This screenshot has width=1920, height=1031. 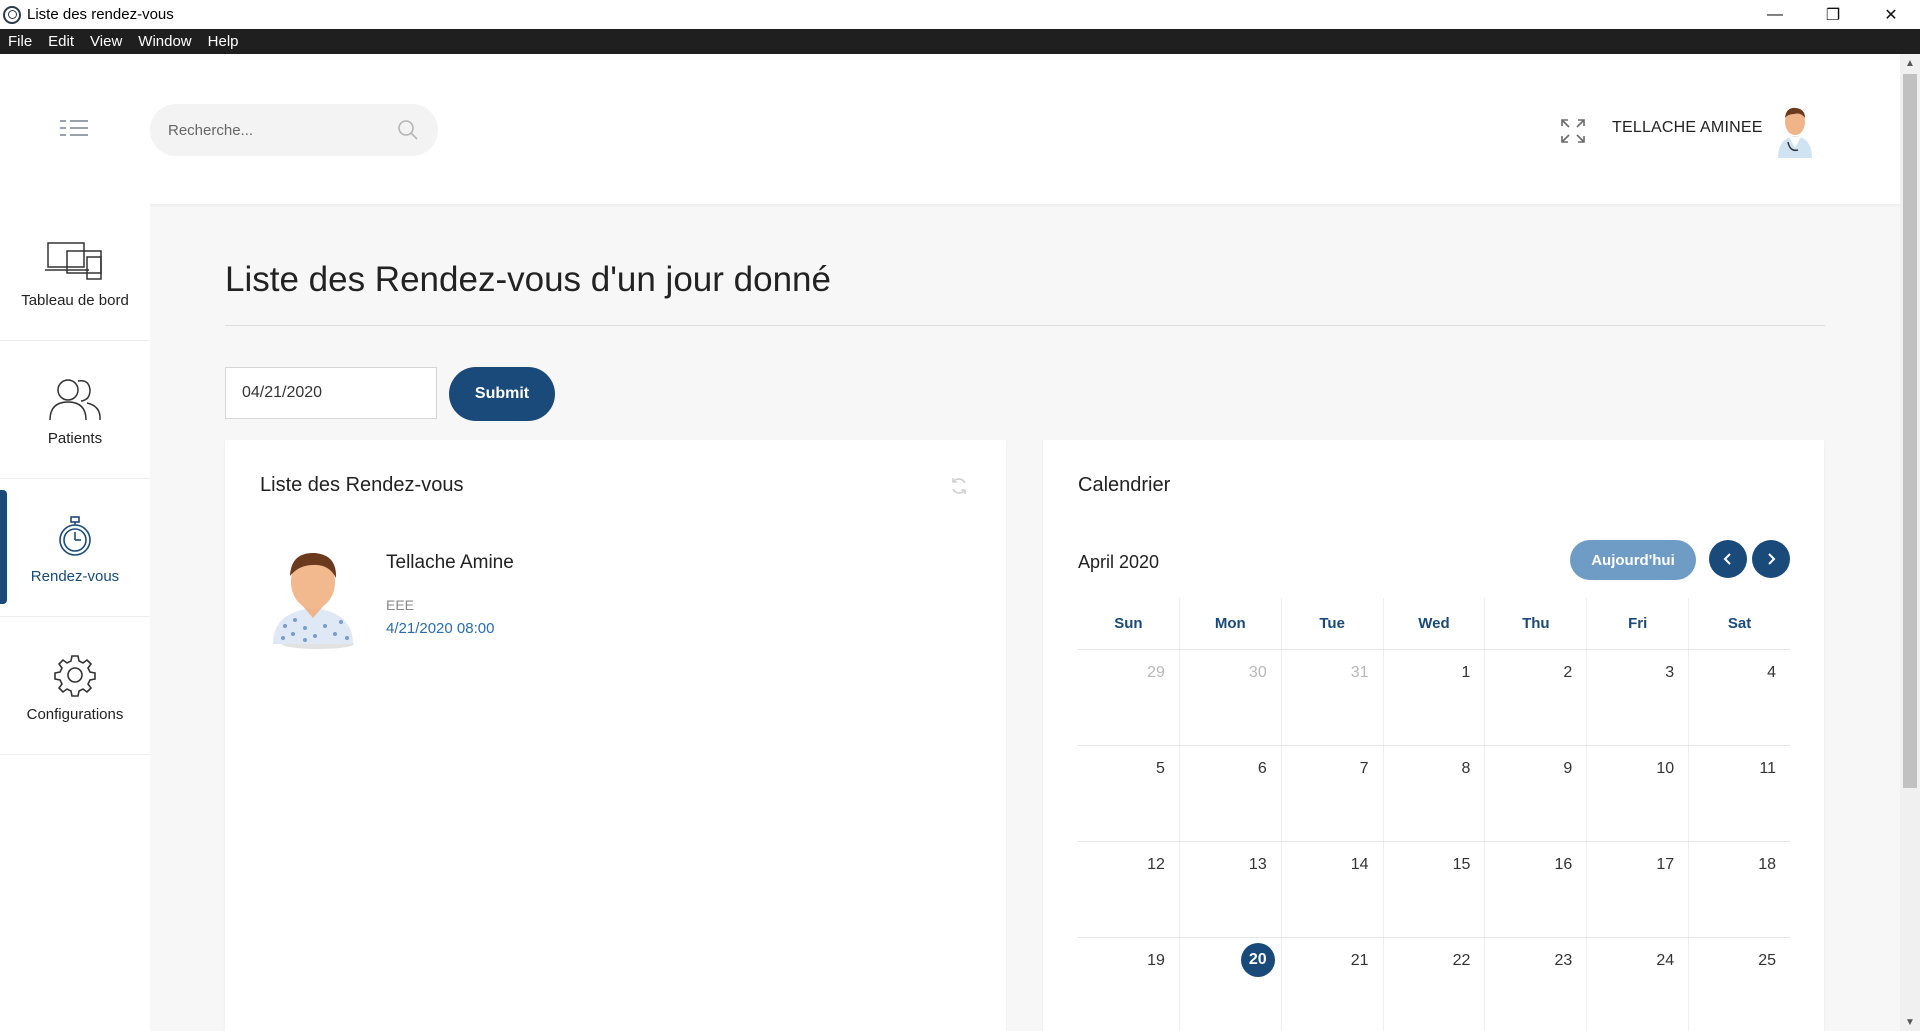 What do you see at coordinates (1767, 960) in the screenshot?
I see `calendar-day-number: 25` at bounding box center [1767, 960].